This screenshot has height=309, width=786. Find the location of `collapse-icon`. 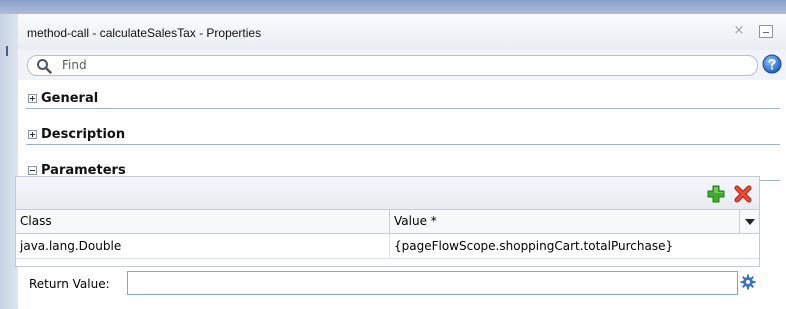

collapse-icon is located at coordinates (32, 170).